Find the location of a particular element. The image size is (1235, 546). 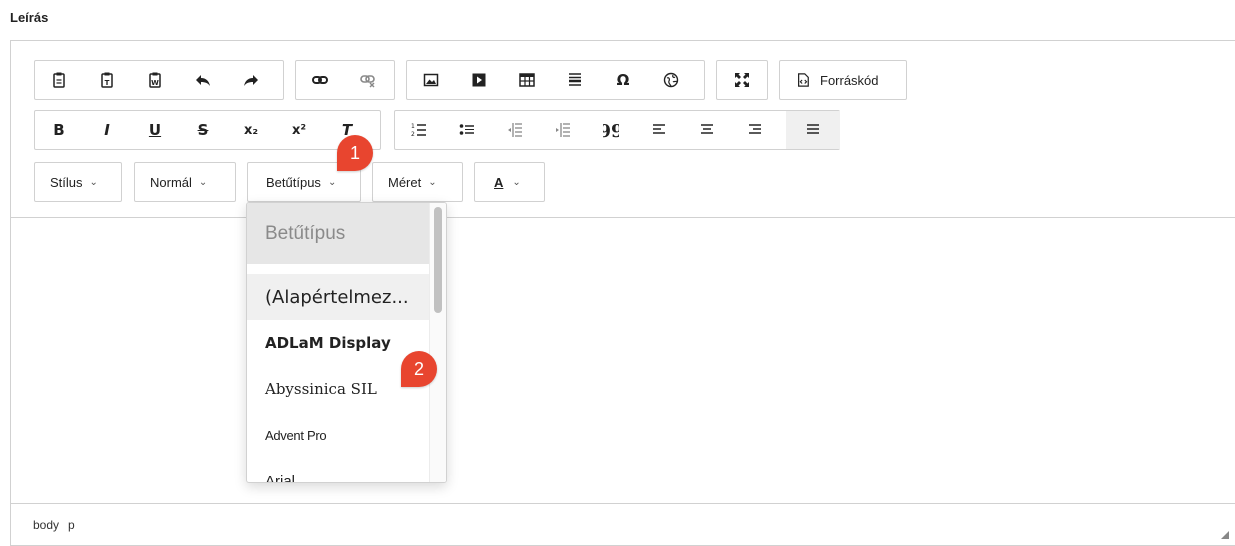

superscript-button: x² is located at coordinates (299, 130).